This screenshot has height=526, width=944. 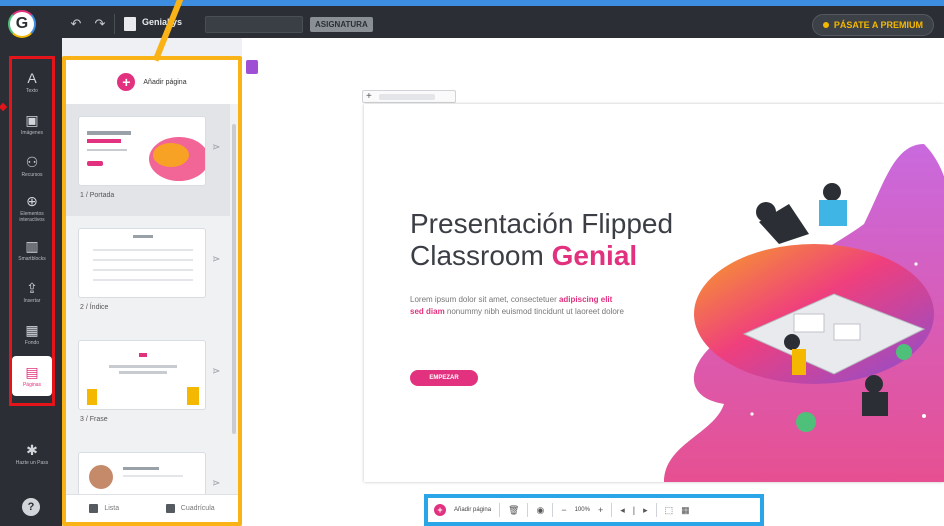 I want to click on sidebar-item-pages: ▤ Páginas, so click(x=32, y=376).